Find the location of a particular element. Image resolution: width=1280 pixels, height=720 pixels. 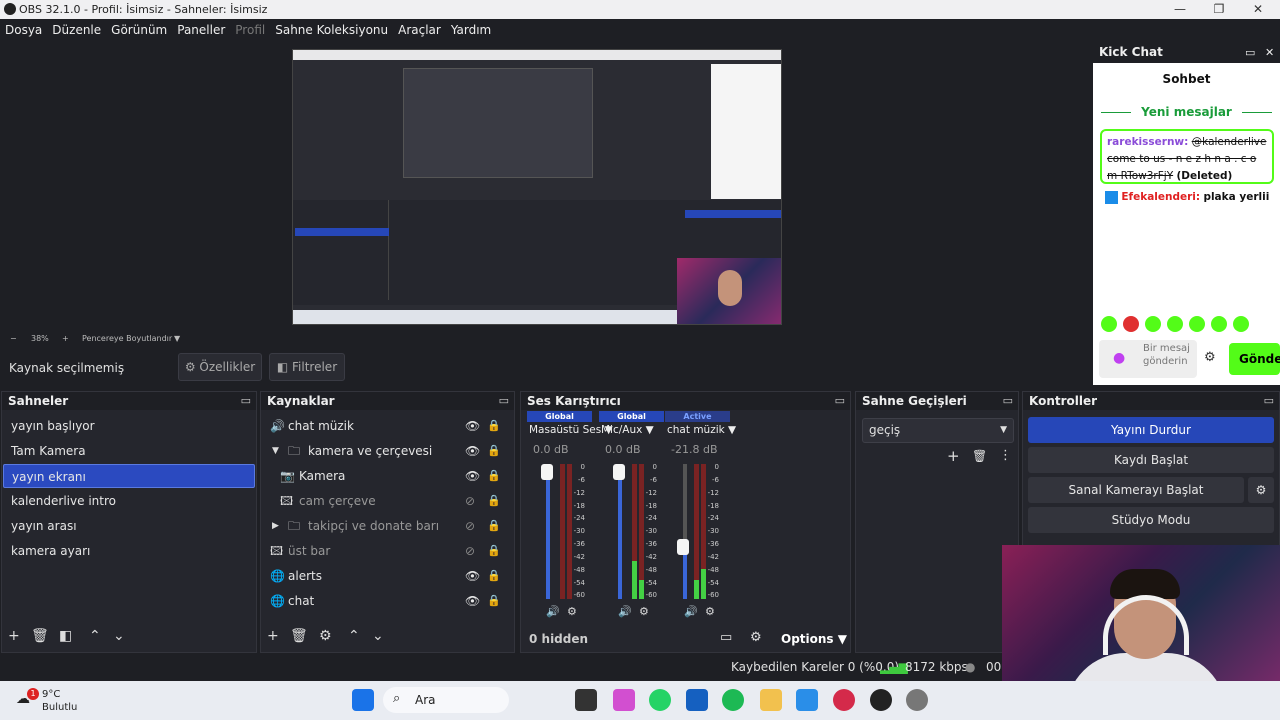

chevron-down-icon: ▼ is located at coordinates (177, 338).